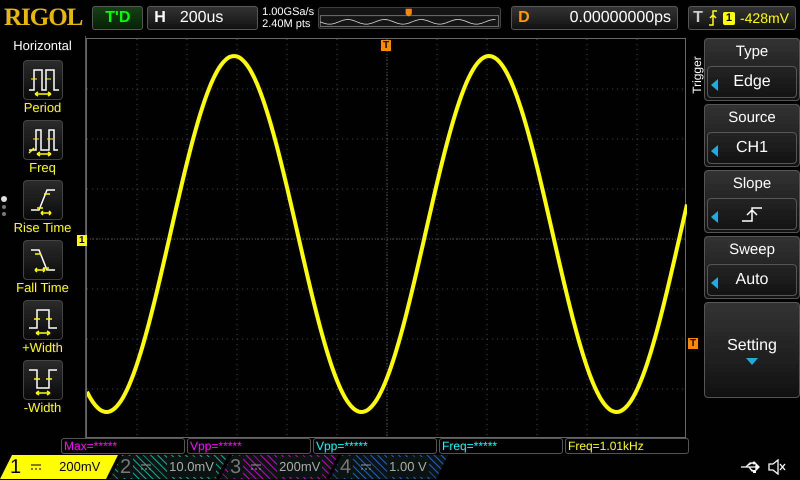  I want to click on timebase-label: H, so click(160, 18).